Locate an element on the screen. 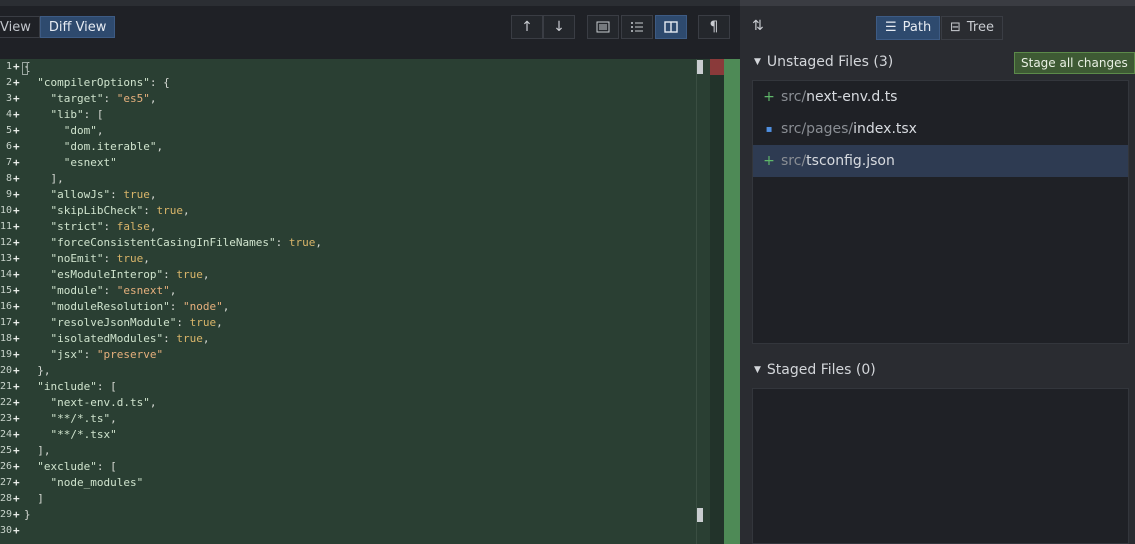 This screenshot has height=544, width=1135. inline-view-button is located at coordinates (603, 27).